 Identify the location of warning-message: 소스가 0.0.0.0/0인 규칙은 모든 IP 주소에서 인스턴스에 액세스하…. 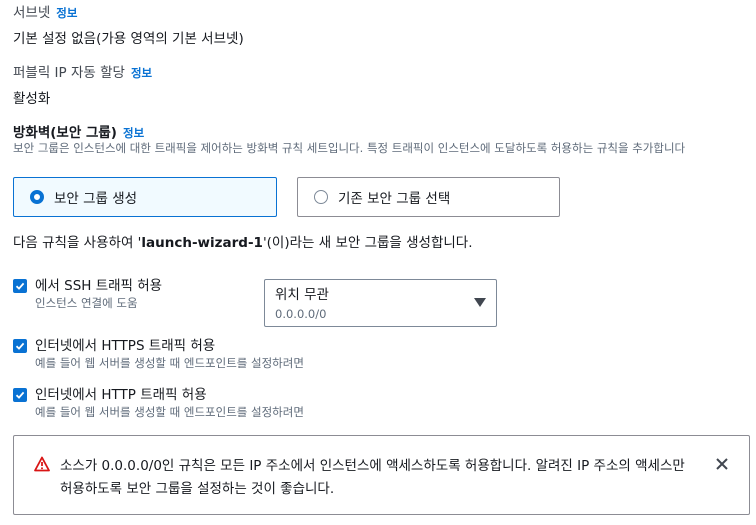
(372, 477).